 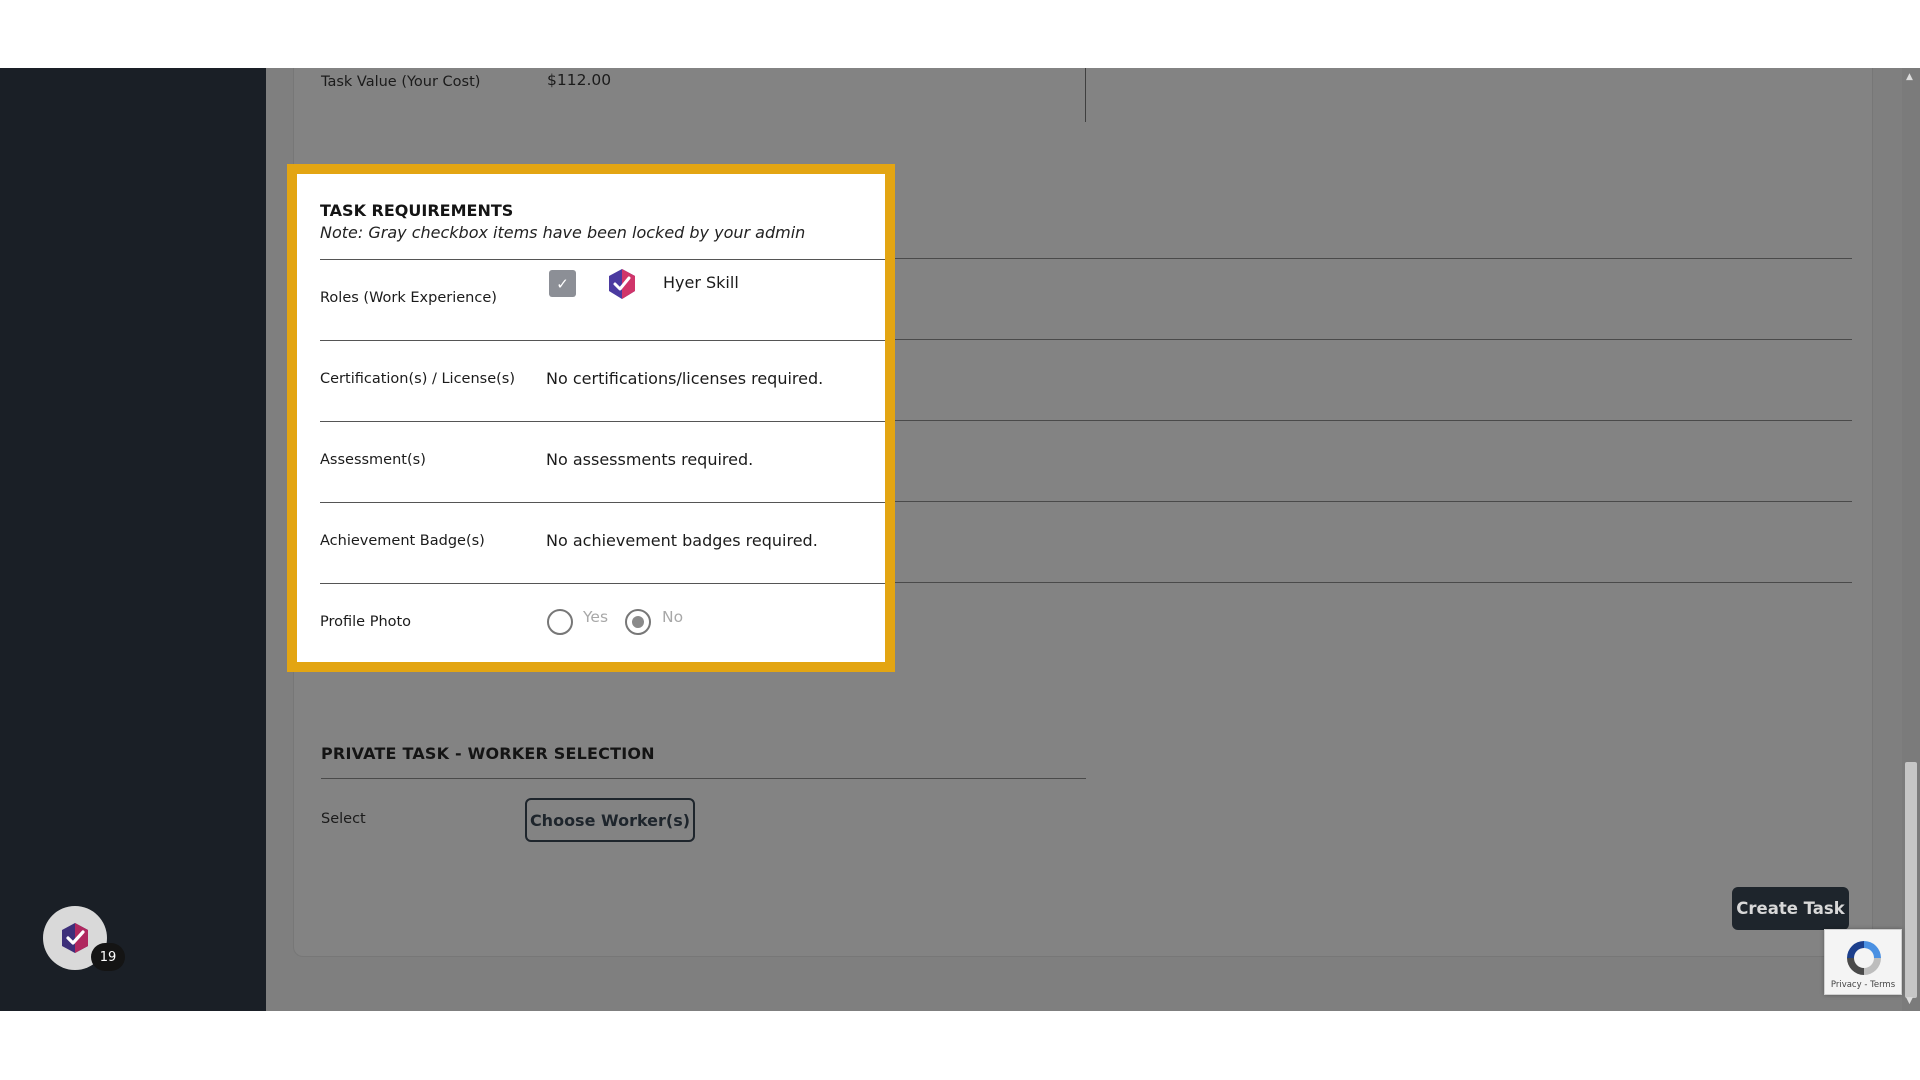 What do you see at coordinates (672, 617) in the screenshot?
I see `profile-photo-no-label: No` at bounding box center [672, 617].